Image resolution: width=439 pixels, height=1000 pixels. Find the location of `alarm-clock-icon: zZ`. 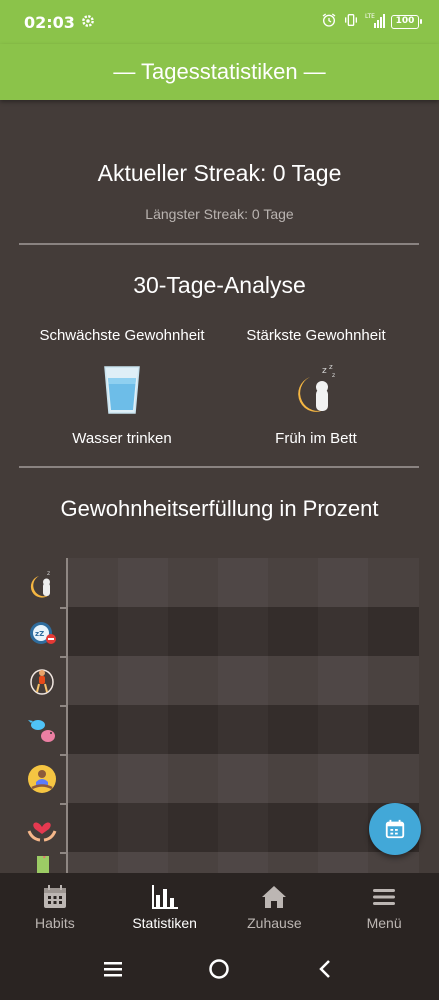

alarm-clock-icon: zZ is located at coordinates (42, 632).